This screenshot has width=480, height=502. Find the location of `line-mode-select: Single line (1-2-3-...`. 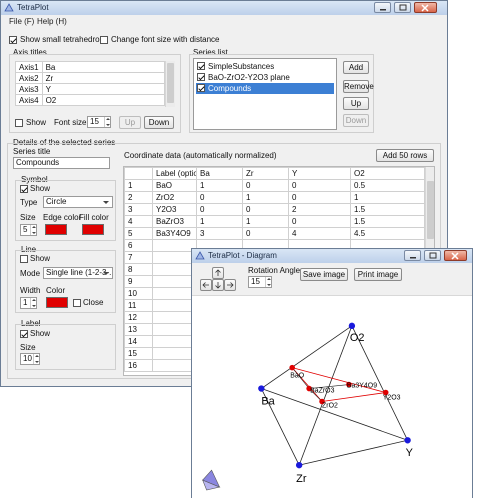

line-mode-select: Single line (1-2-3-... is located at coordinates (78, 273).